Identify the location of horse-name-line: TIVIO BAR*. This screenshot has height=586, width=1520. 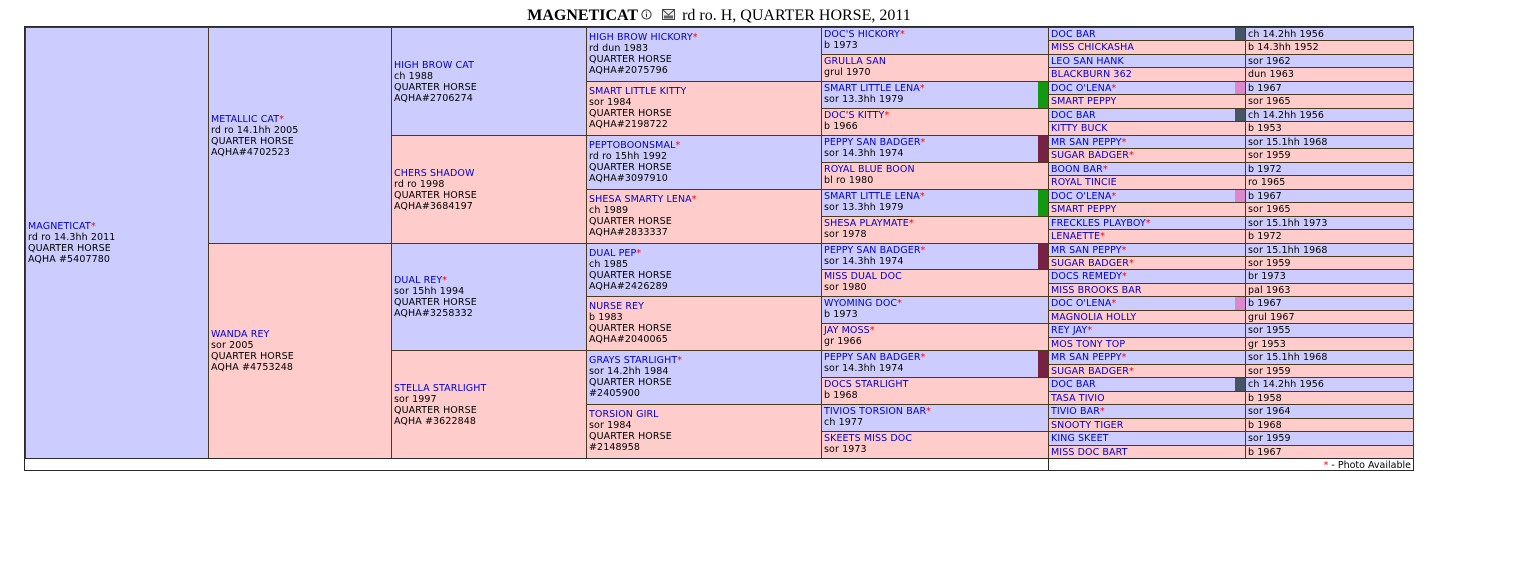
(1078, 411).